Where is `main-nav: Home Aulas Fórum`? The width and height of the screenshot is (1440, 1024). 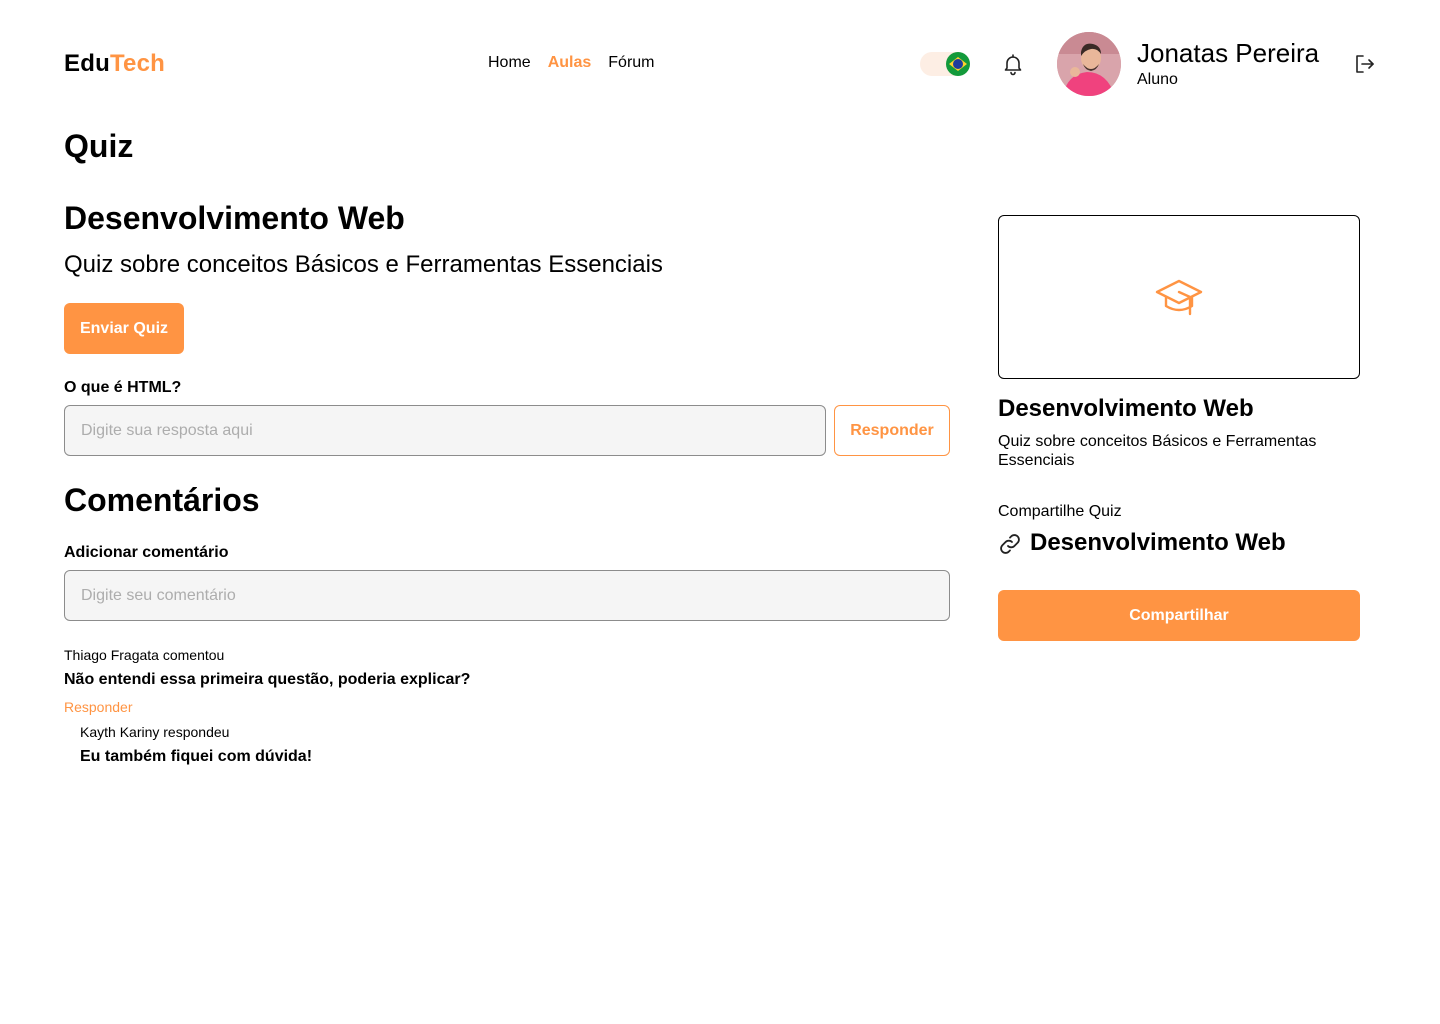 main-nav: Home Aulas Fórum is located at coordinates (571, 63).